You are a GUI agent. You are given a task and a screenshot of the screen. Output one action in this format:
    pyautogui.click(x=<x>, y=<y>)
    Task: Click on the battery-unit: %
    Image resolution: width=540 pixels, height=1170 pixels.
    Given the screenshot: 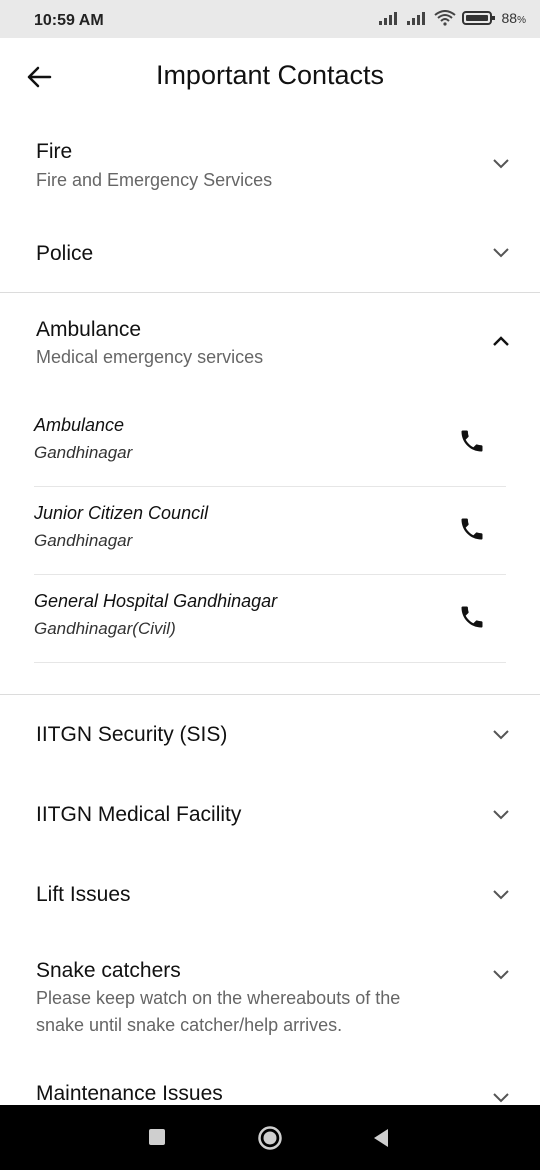 What is the action you would take?
    pyautogui.click(x=521, y=20)
    